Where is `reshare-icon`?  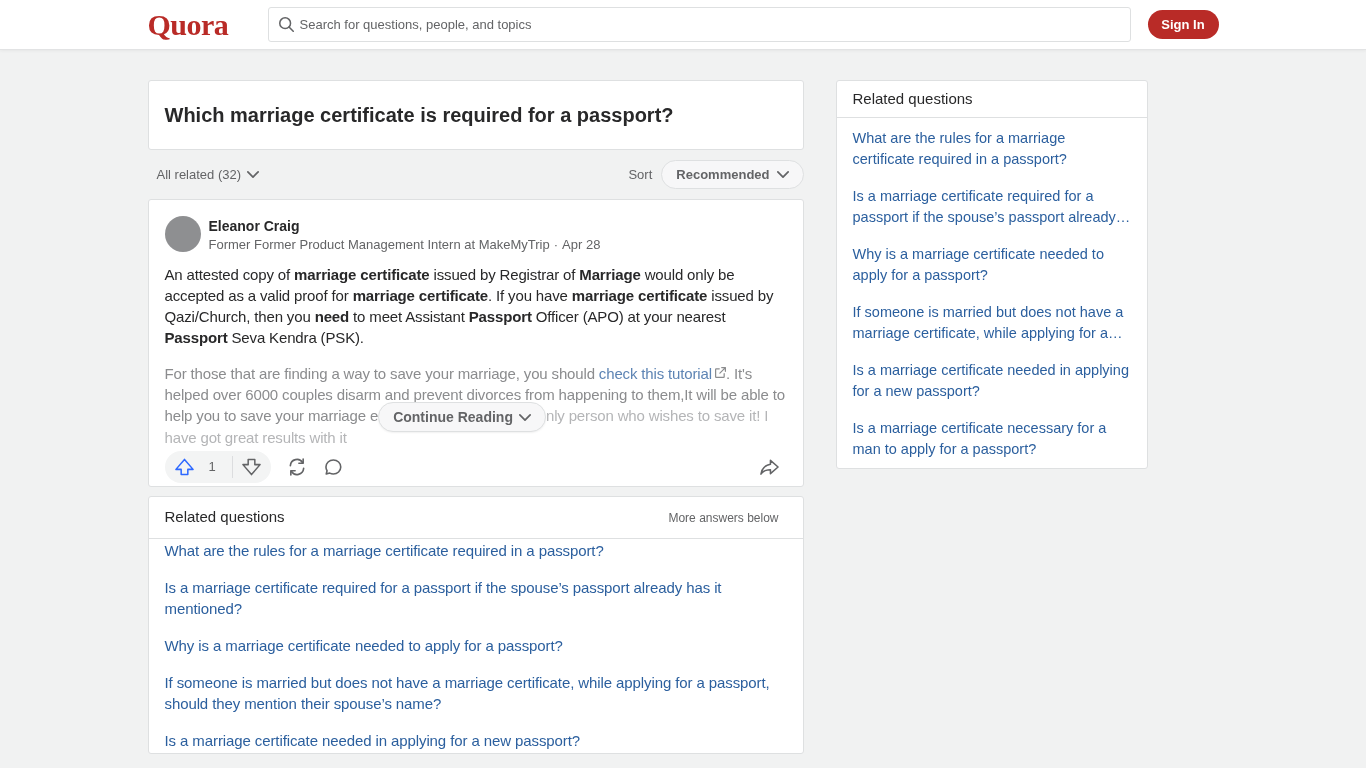 reshare-icon is located at coordinates (296, 467).